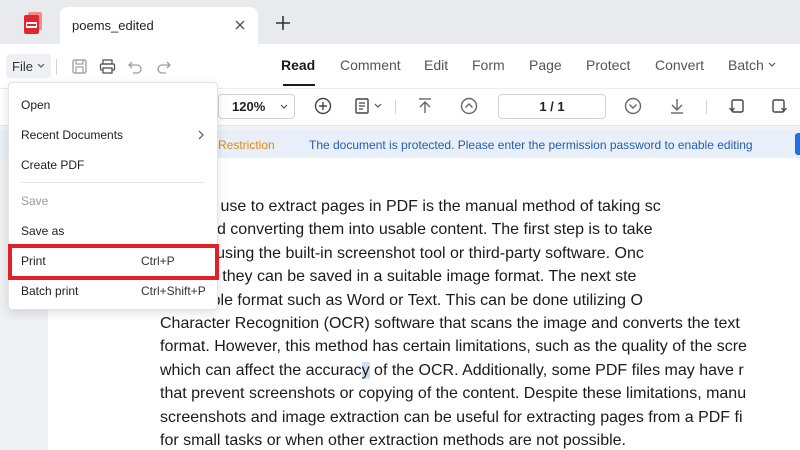  Describe the element at coordinates (746, 65) in the screenshot. I see `tab-batch-label: Batch` at that location.